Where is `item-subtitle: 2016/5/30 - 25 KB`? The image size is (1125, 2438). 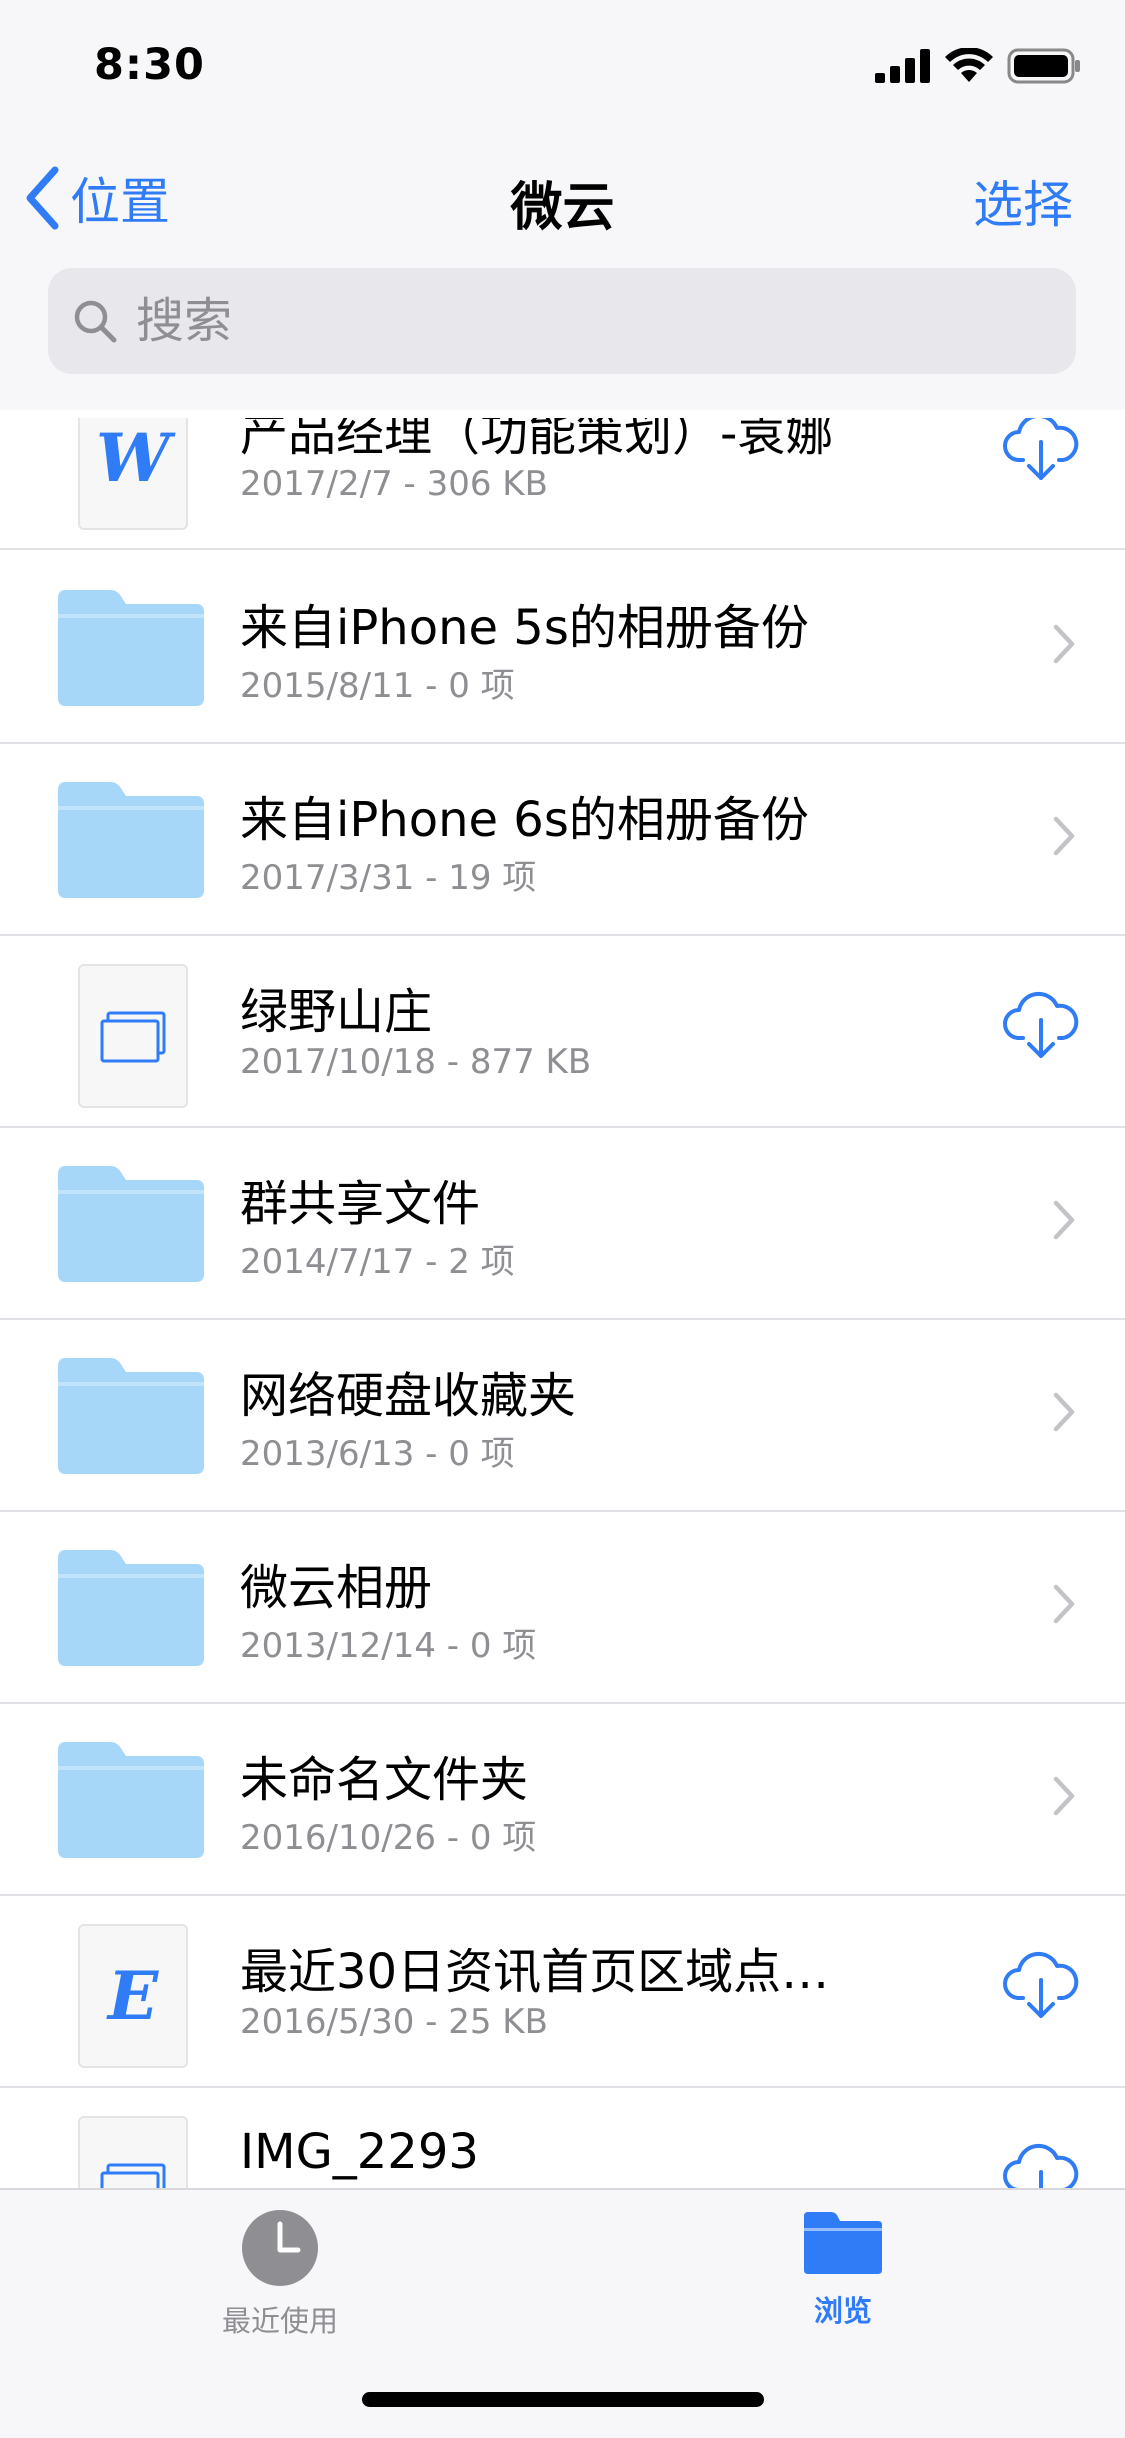
item-subtitle: 2016/5/30 - 25 KB is located at coordinates (394, 2022).